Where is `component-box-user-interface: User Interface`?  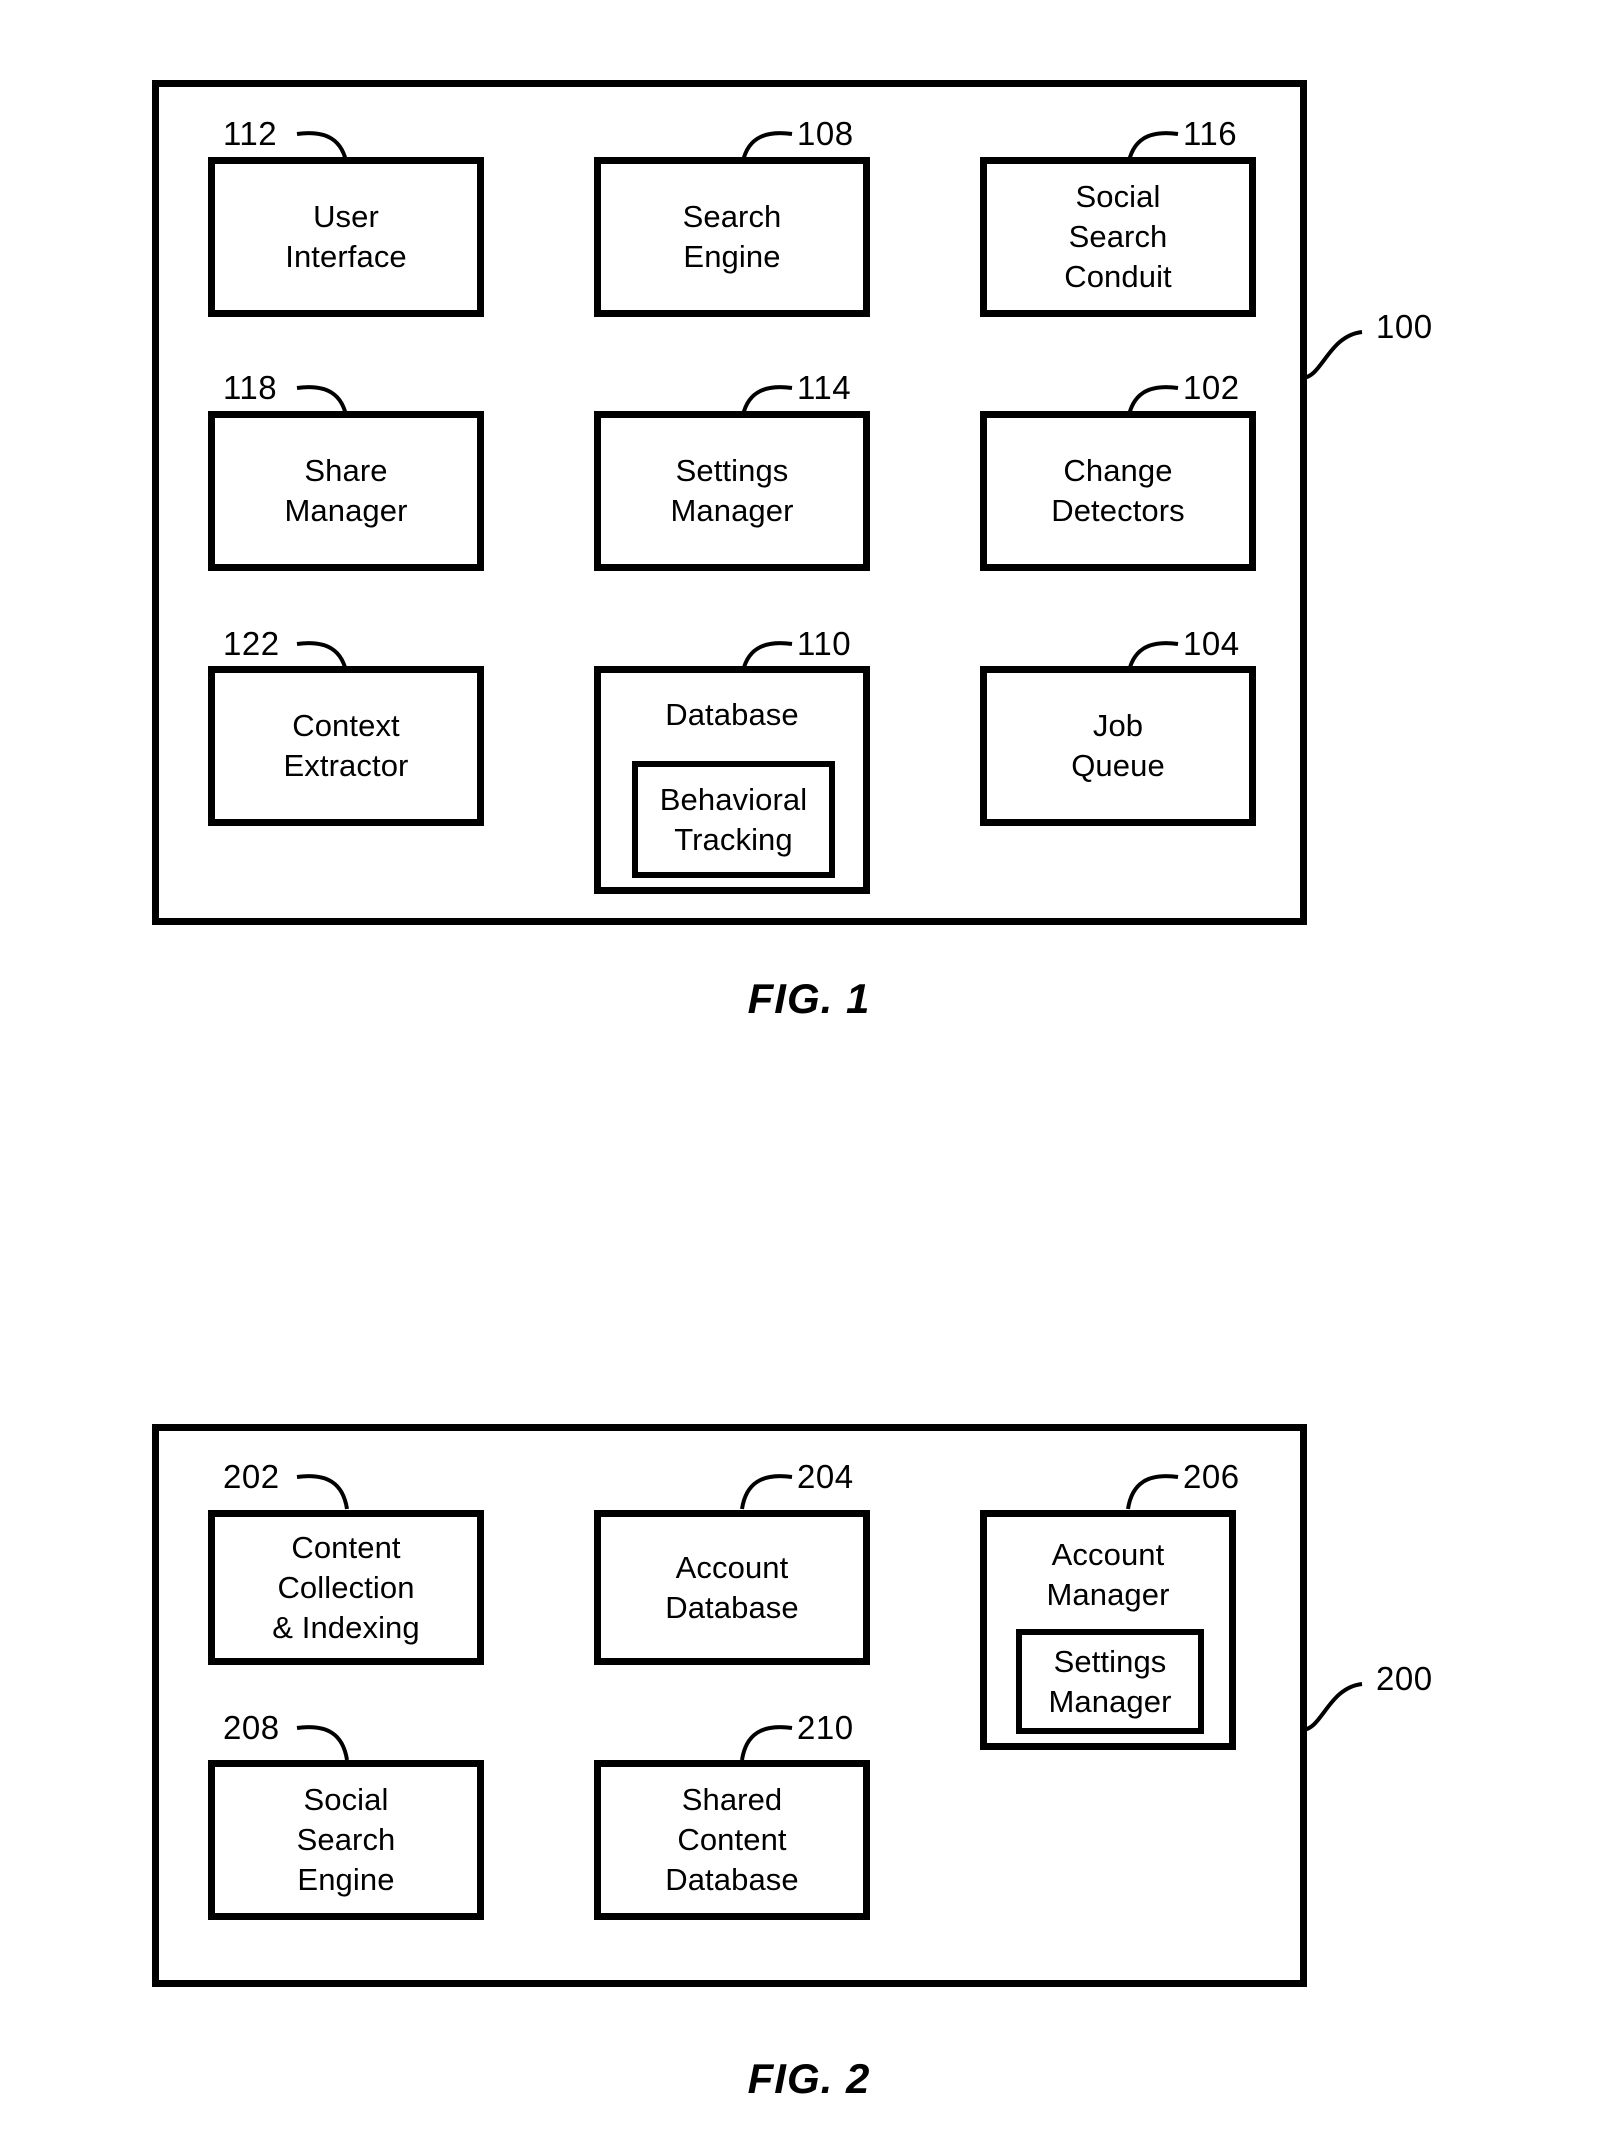
component-box-user-interface: User Interface is located at coordinates (346, 237).